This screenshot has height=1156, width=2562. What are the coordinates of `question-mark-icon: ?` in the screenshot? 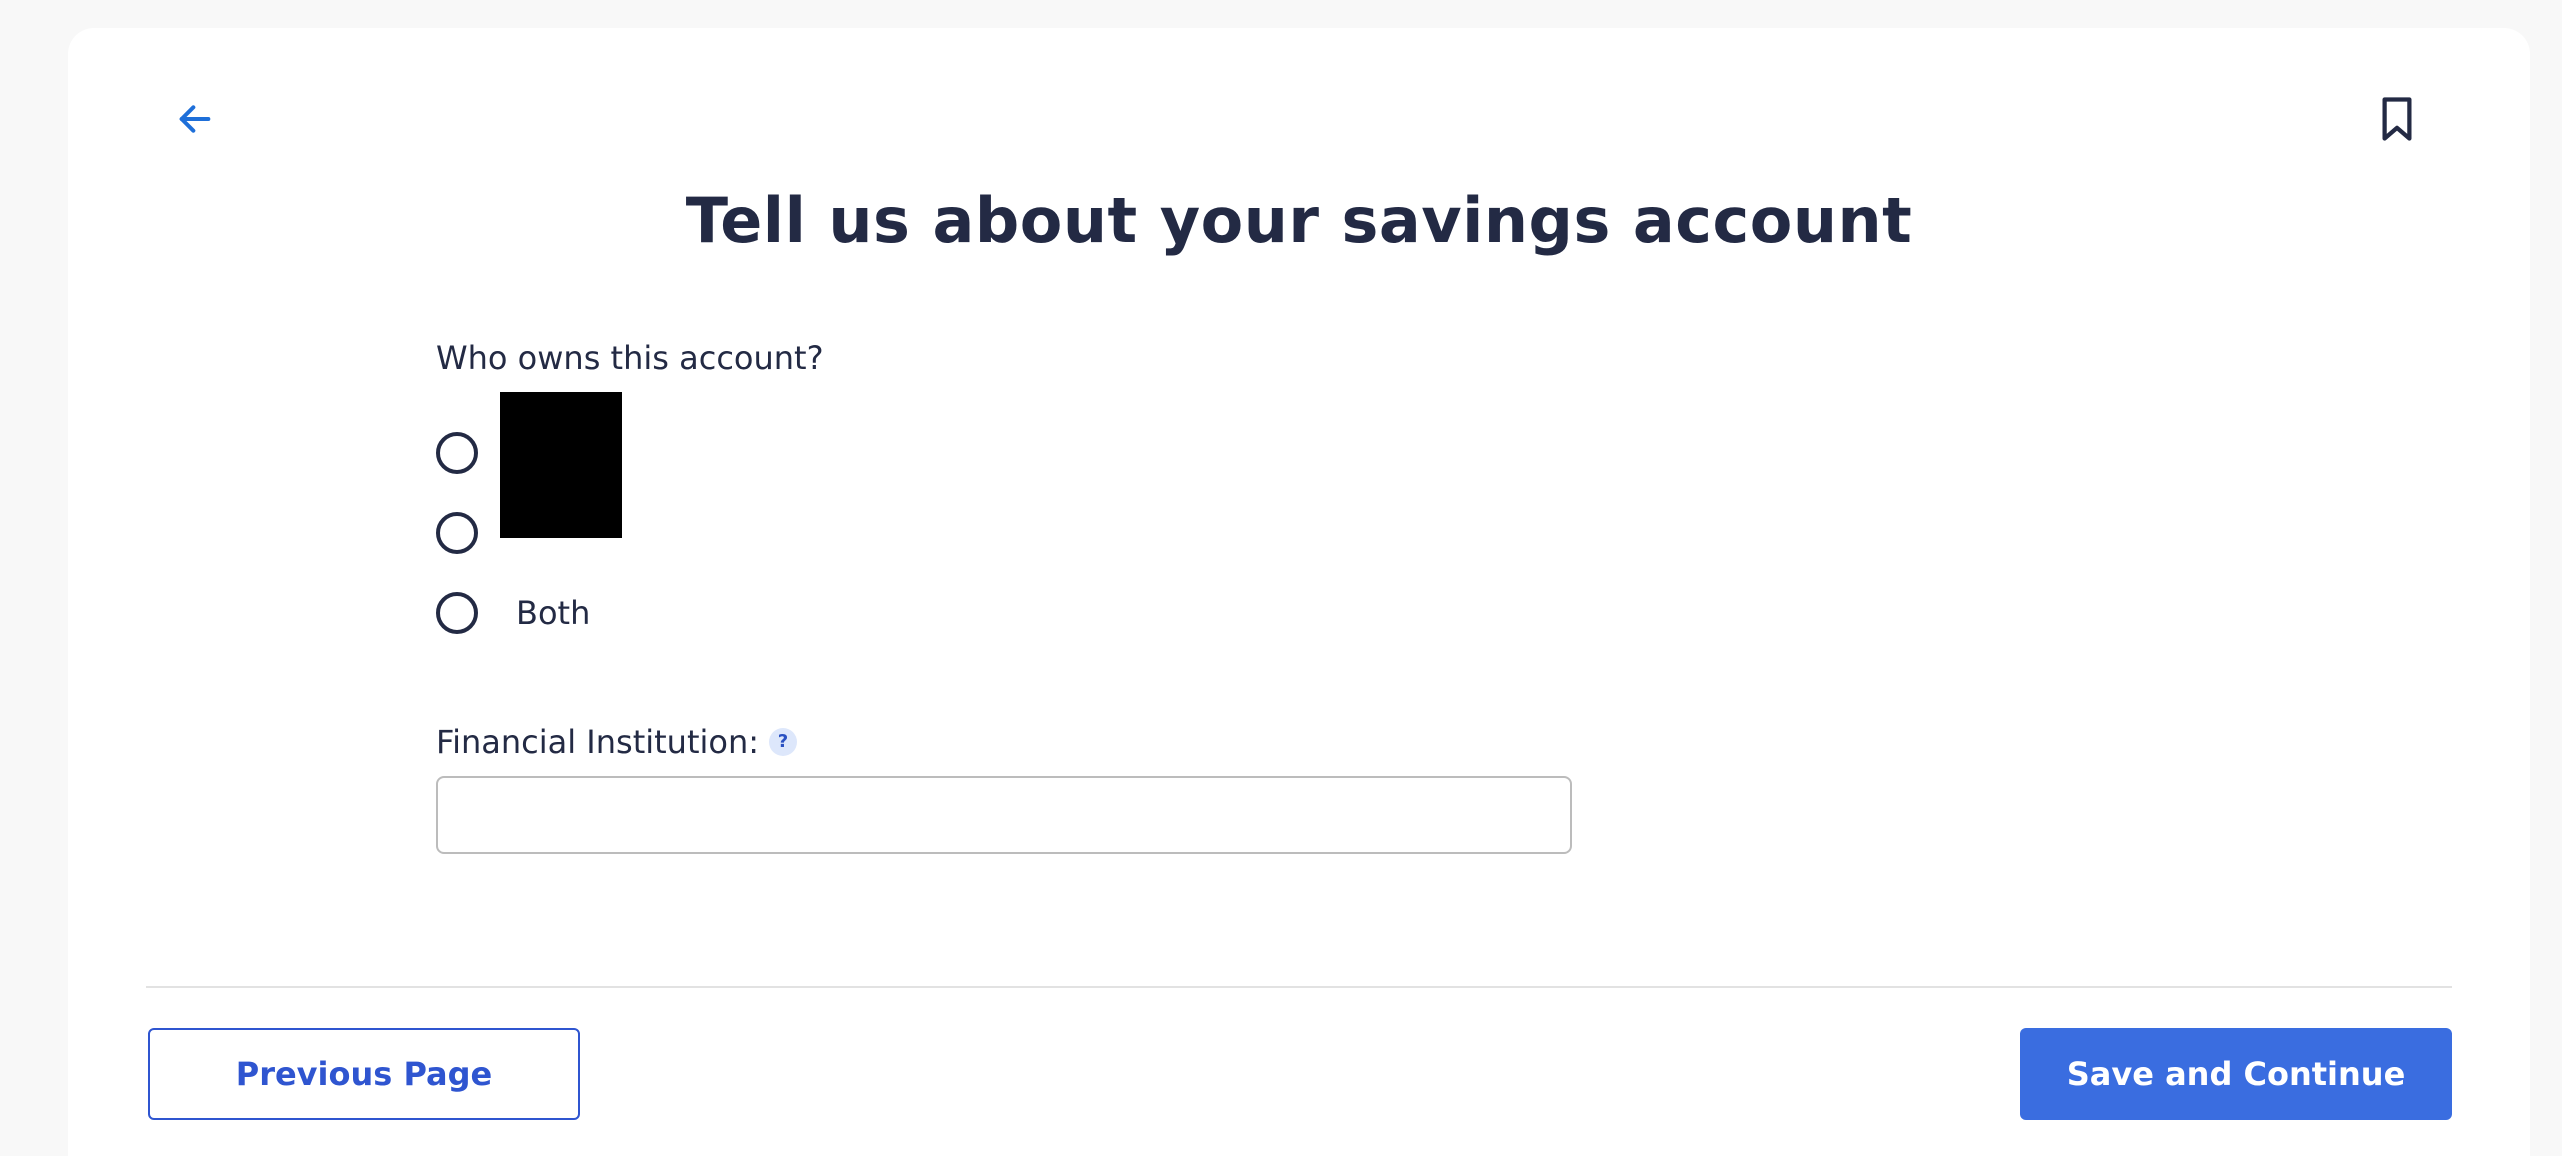 It's located at (783, 742).